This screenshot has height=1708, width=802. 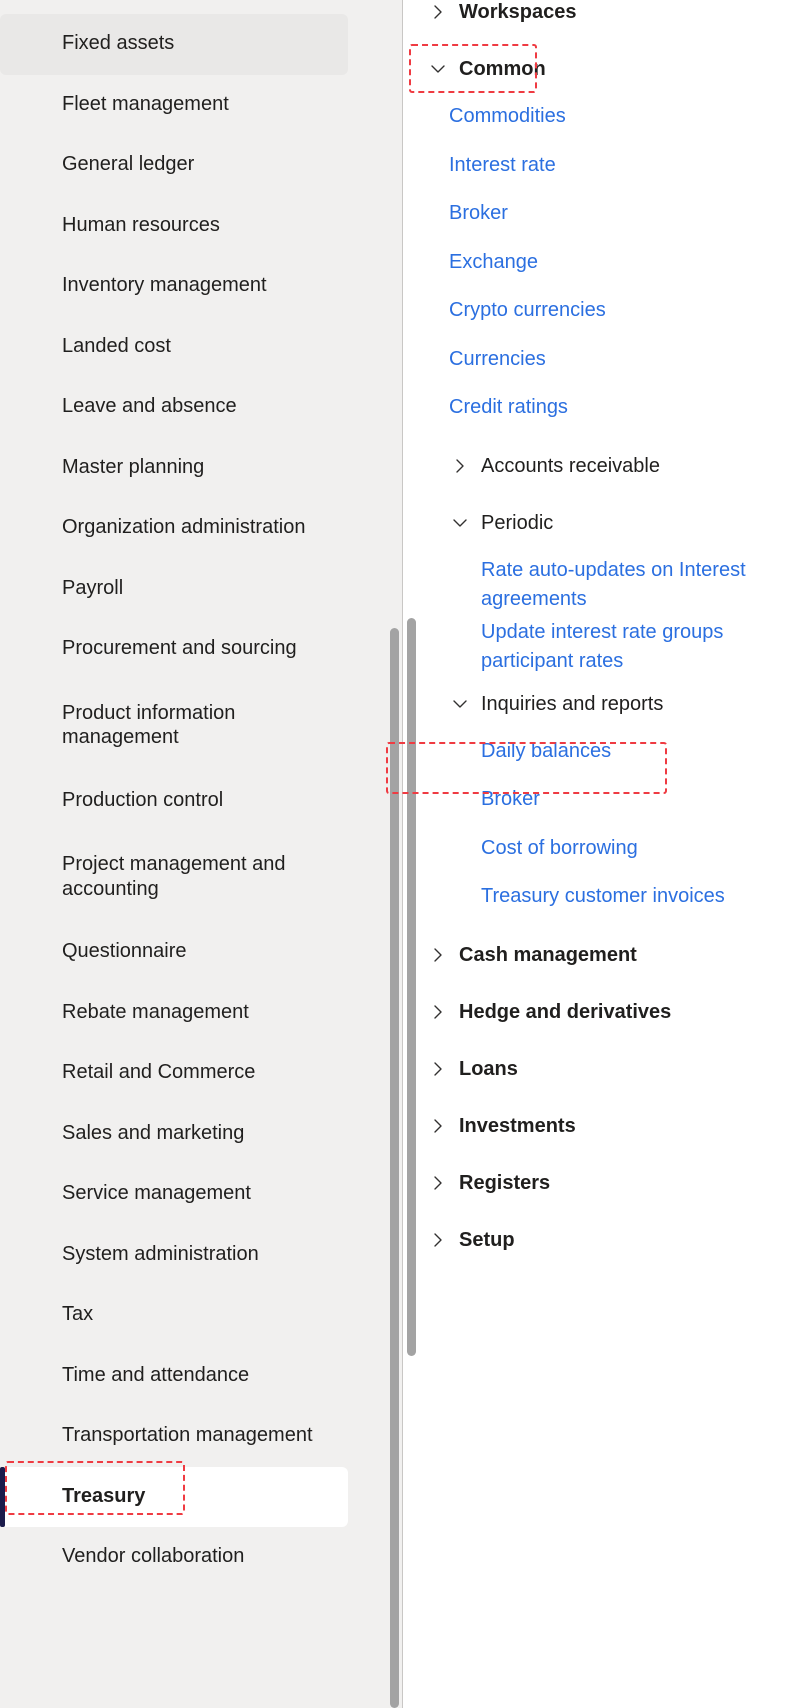 What do you see at coordinates (527, 310) in the screenshot?
I see `tree-link-label: Crypto currencies` at bounding box center [527, 310].